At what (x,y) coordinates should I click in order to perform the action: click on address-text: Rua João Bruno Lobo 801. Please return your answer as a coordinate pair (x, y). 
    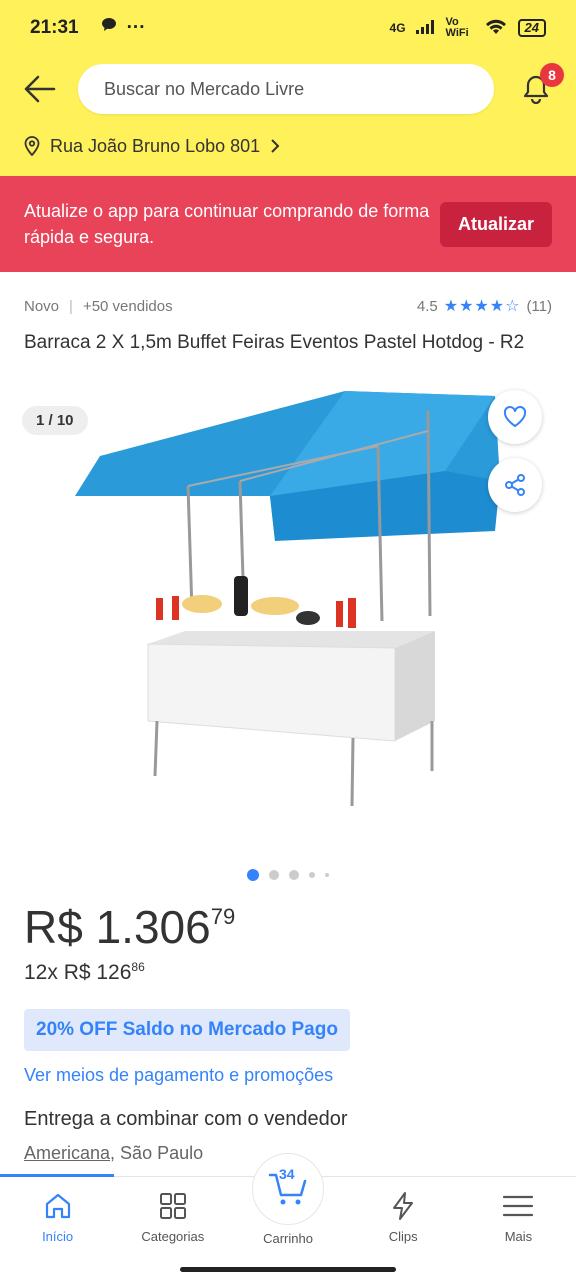
    Looking at the image, I should click on (155, 145).